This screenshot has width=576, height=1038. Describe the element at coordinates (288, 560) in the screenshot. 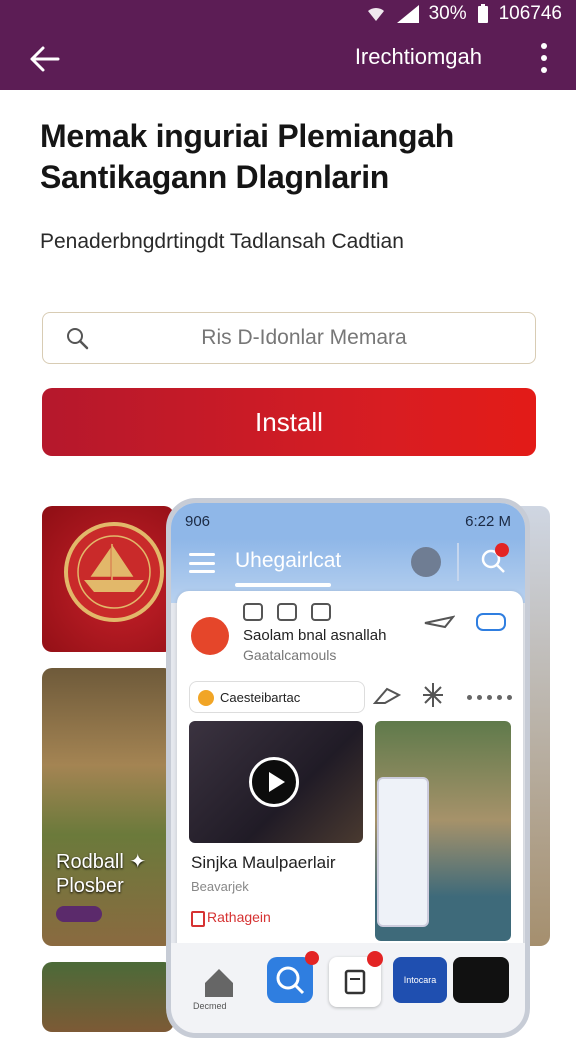

I see `phone-app-title: Uhegairlcat` at that location.